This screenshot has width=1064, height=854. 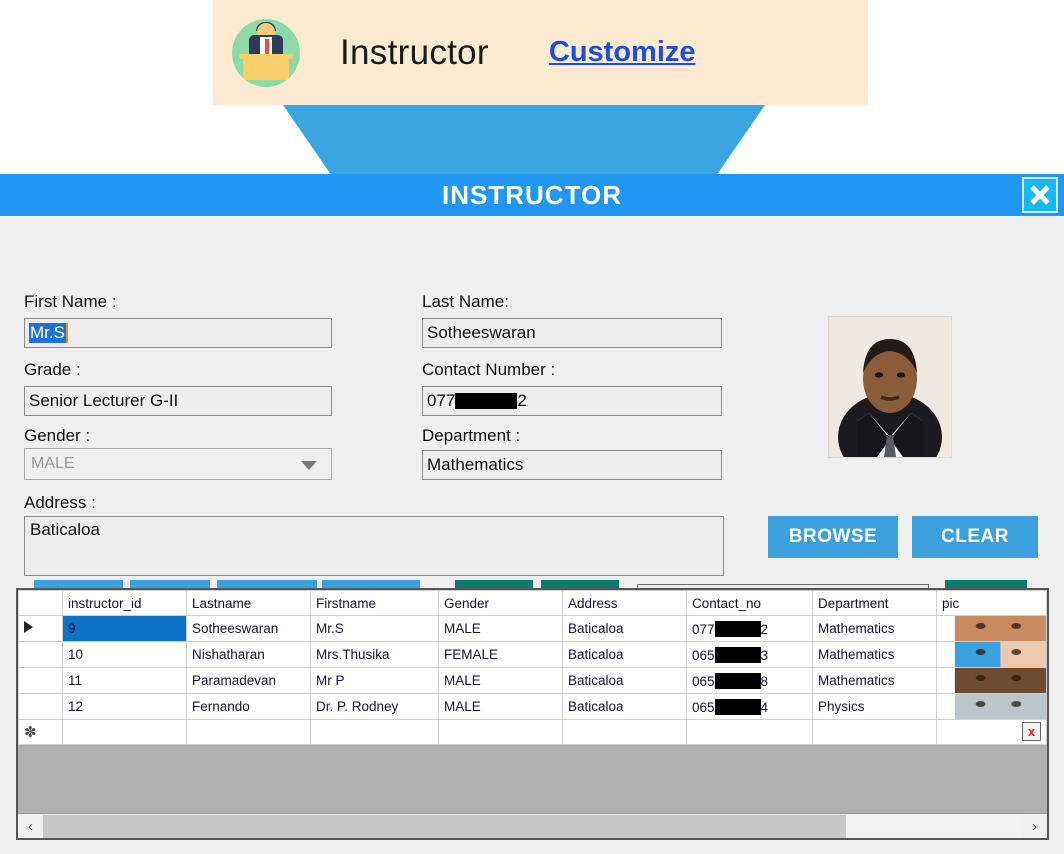 What do you see at coordinates (248, 603) in the screenshot?
I see `column-header-lastname: Lastname` at bounding box center [248, 603].